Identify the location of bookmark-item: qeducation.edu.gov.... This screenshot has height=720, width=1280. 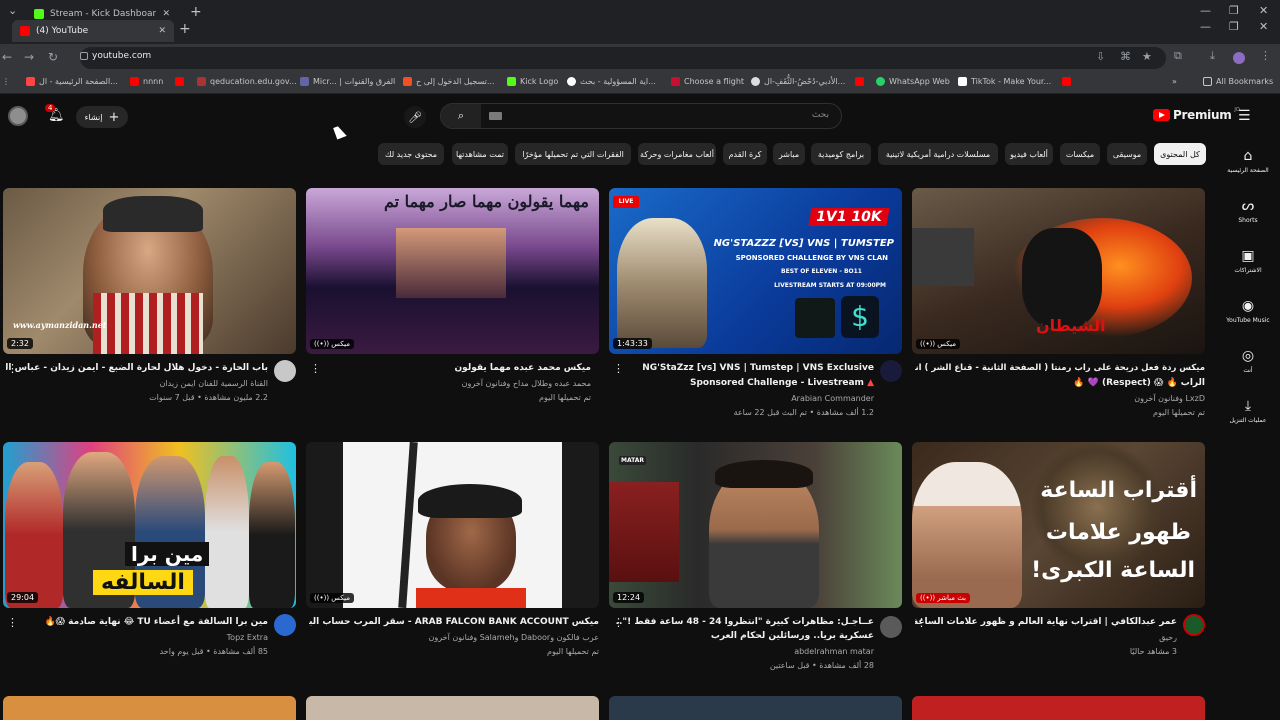
(247, 81).